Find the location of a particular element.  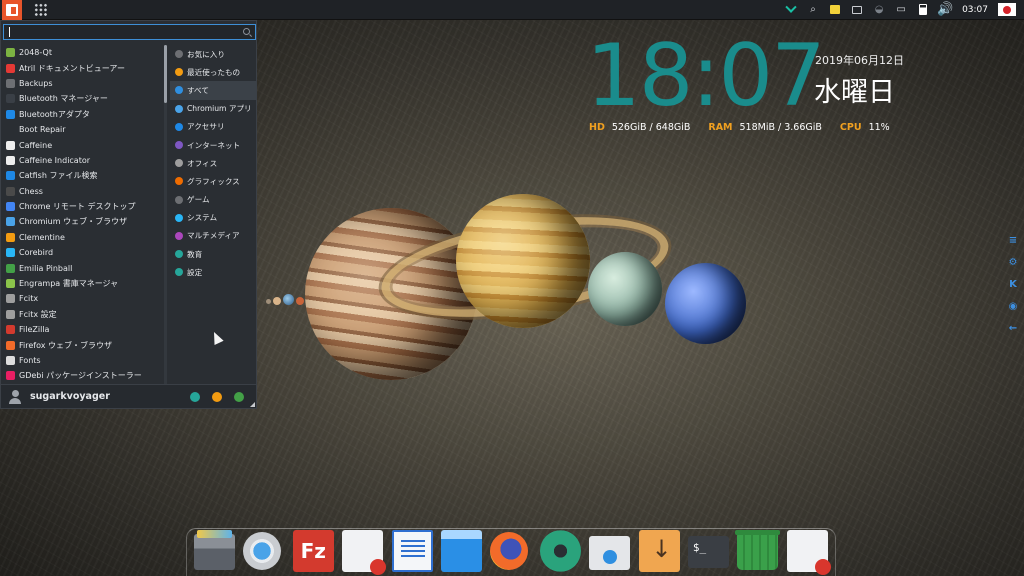

app-list-item: Bluetooth マネージャー is located at coordinates (84, 98).